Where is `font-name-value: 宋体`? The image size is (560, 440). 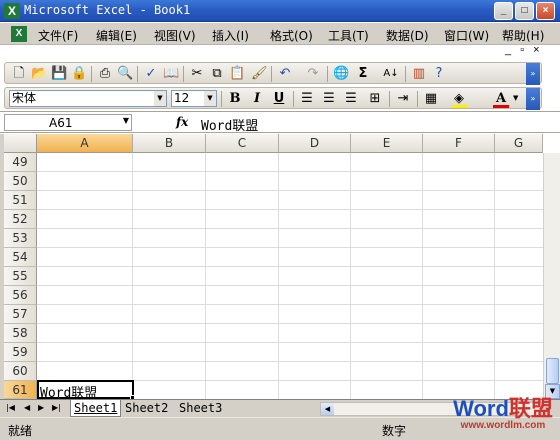 font-name-value: 宋体 is located at coordinates (24, 98).